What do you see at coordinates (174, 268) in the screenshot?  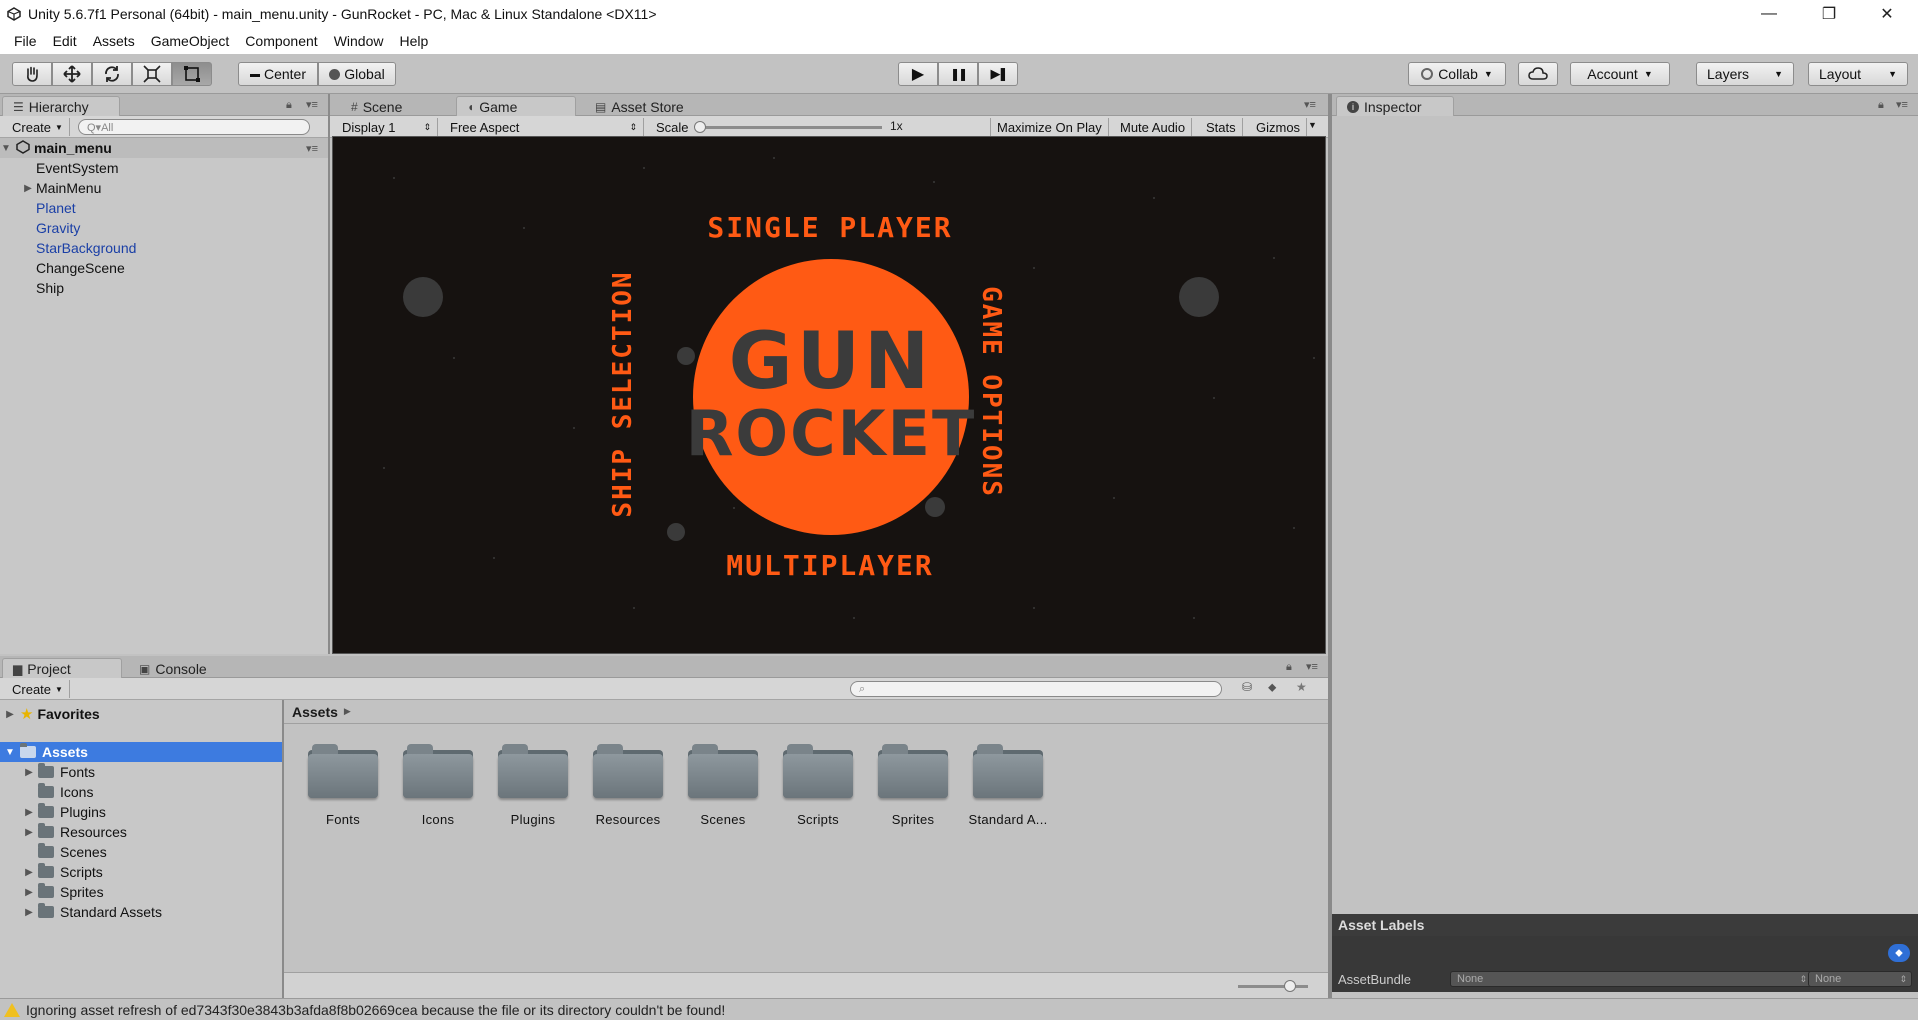 I see `hierarchy-item: ChangeScene` at bounding box center [174, 268].